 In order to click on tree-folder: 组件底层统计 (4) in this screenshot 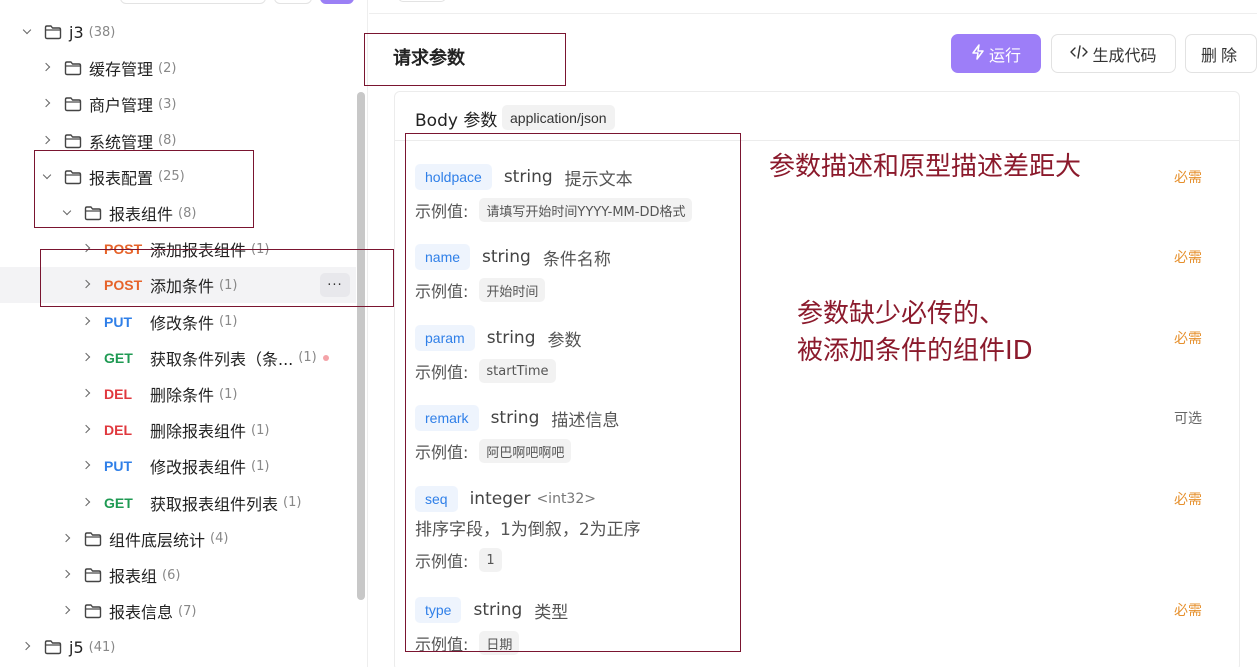, I will do `click(178, 539)`.